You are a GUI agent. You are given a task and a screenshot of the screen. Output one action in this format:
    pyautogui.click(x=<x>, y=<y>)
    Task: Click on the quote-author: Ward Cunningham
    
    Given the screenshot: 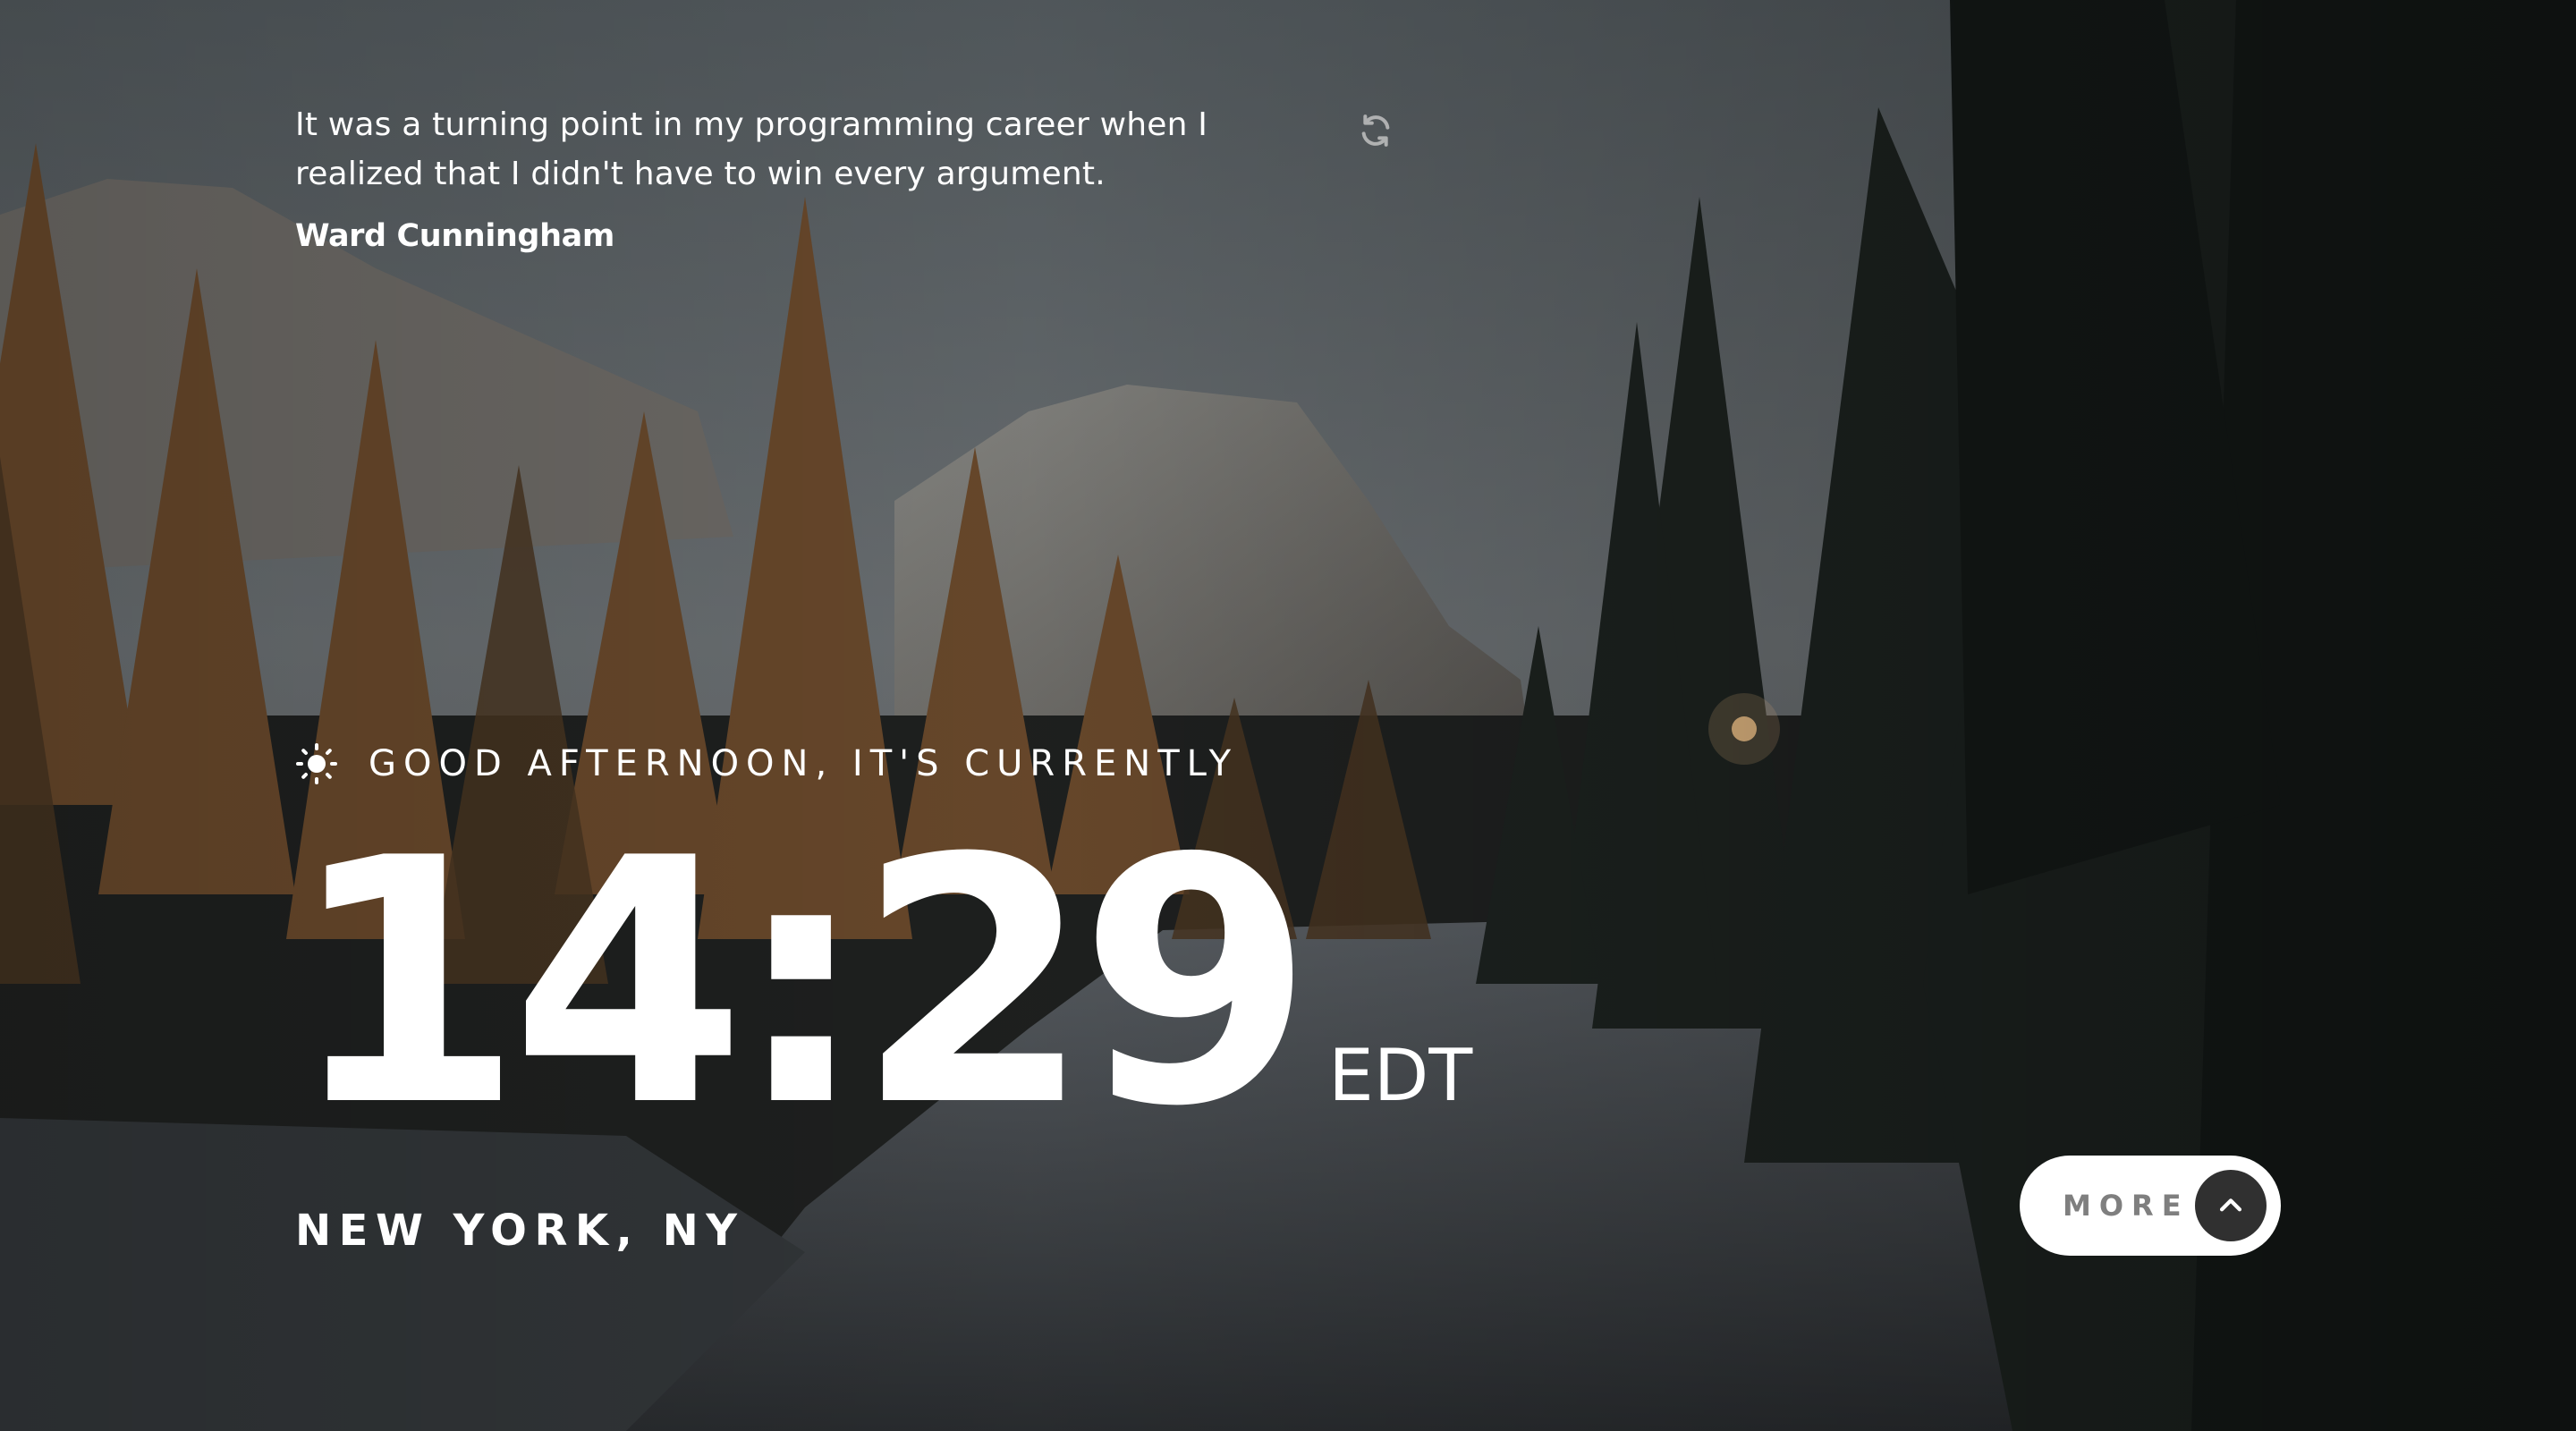 What is the action you would take?
    pyautogui.click(x=454, y=236)
    